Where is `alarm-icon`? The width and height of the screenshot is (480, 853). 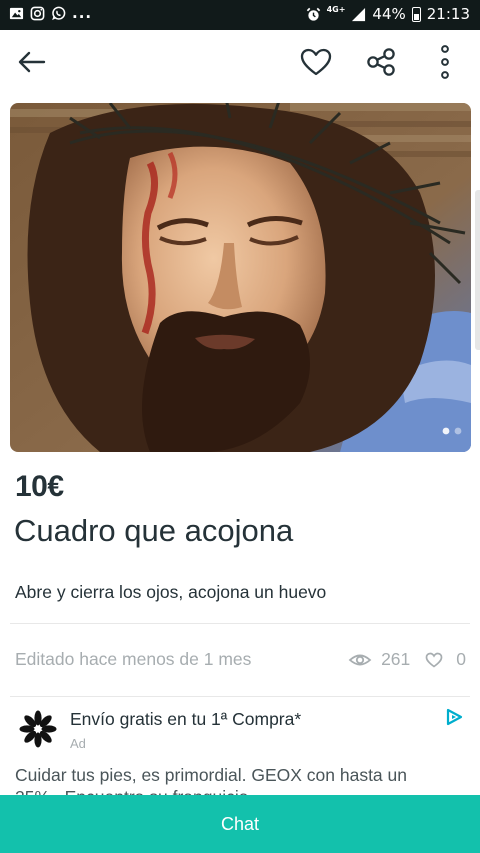 alarm-icon is located at coordinates (313, 14).